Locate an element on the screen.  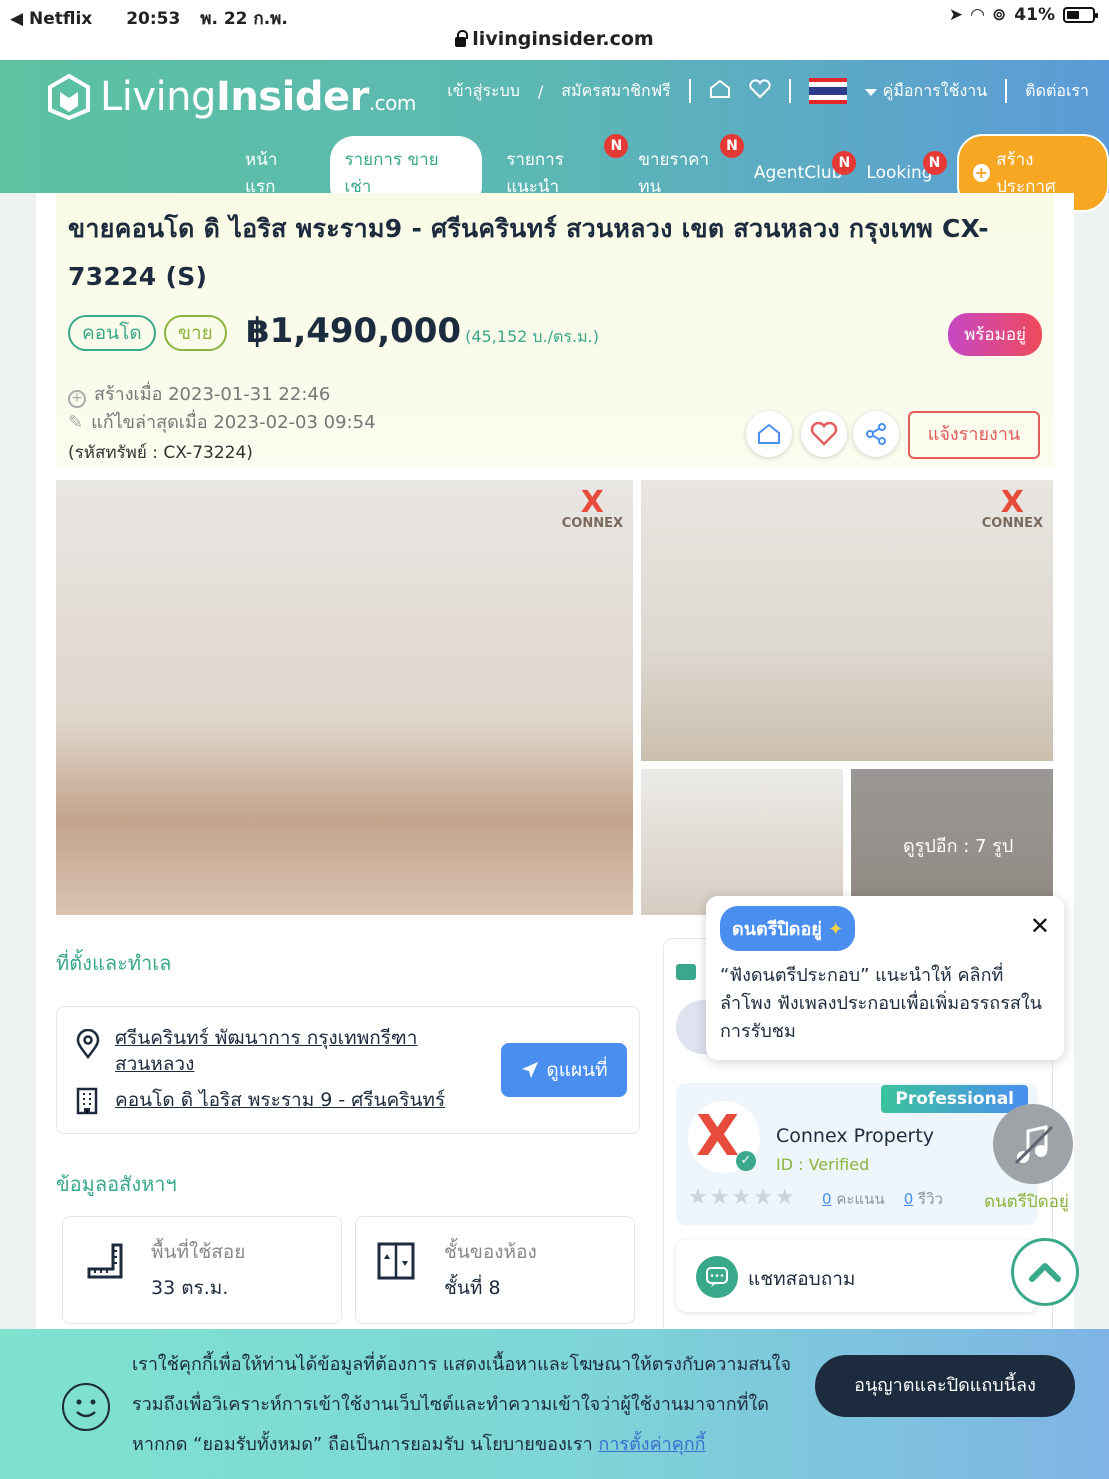
location-icon: ➤ is located at coordinates (955, 15).